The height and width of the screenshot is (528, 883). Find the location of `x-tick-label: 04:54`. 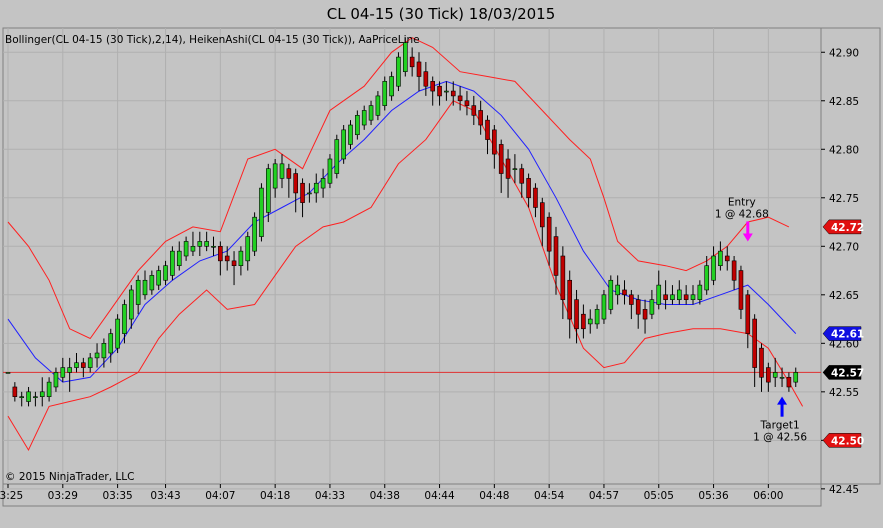

x-tick-label: 04:54 is located at coordinates (549, 496).